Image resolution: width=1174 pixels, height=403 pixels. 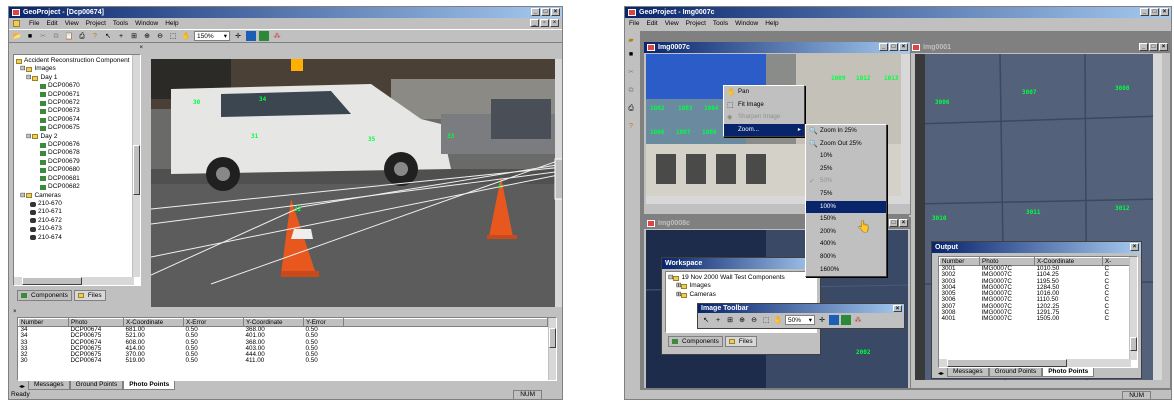 What do you see at coordinates (846, 144) in the screenshot?
I see `zoom-item-zoom-out-25-: 🔍 Zoom Out 25%` at bounding box center [846, 144].